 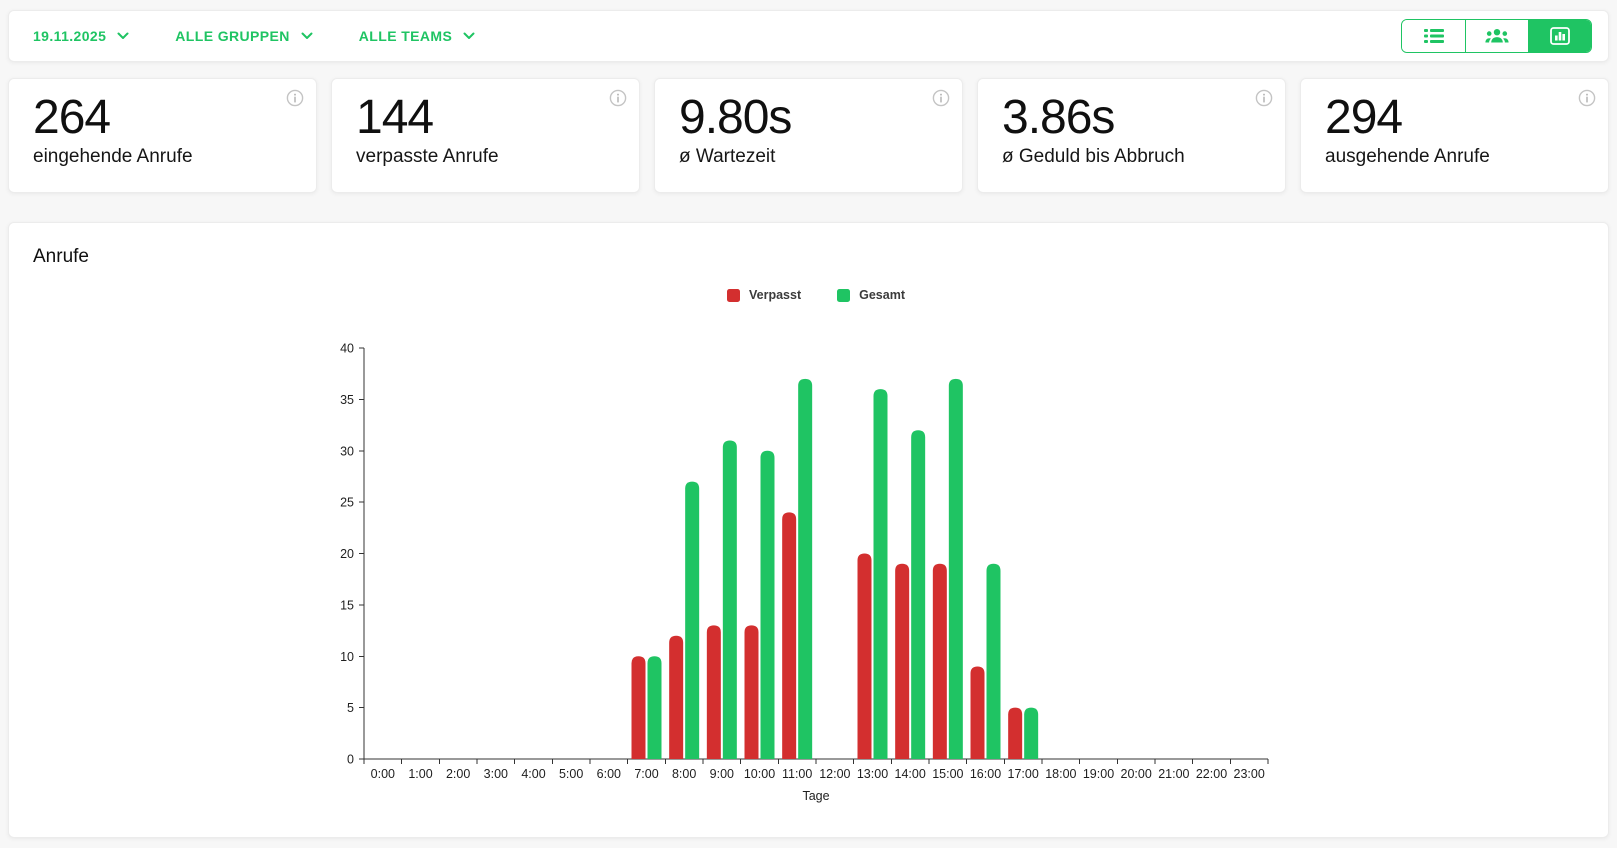 I want to click on groups-filter-value: ALLE GRUPPEN, so click(x=232, y=36).